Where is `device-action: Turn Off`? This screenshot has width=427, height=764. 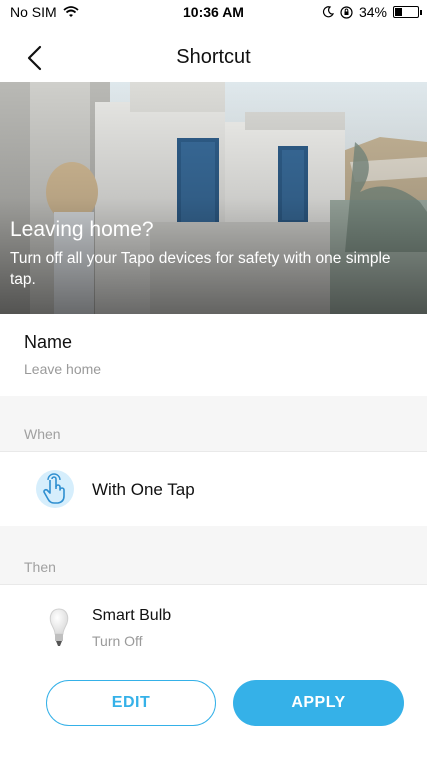
device-action: Turn Off is located at coordinates (117, 641).